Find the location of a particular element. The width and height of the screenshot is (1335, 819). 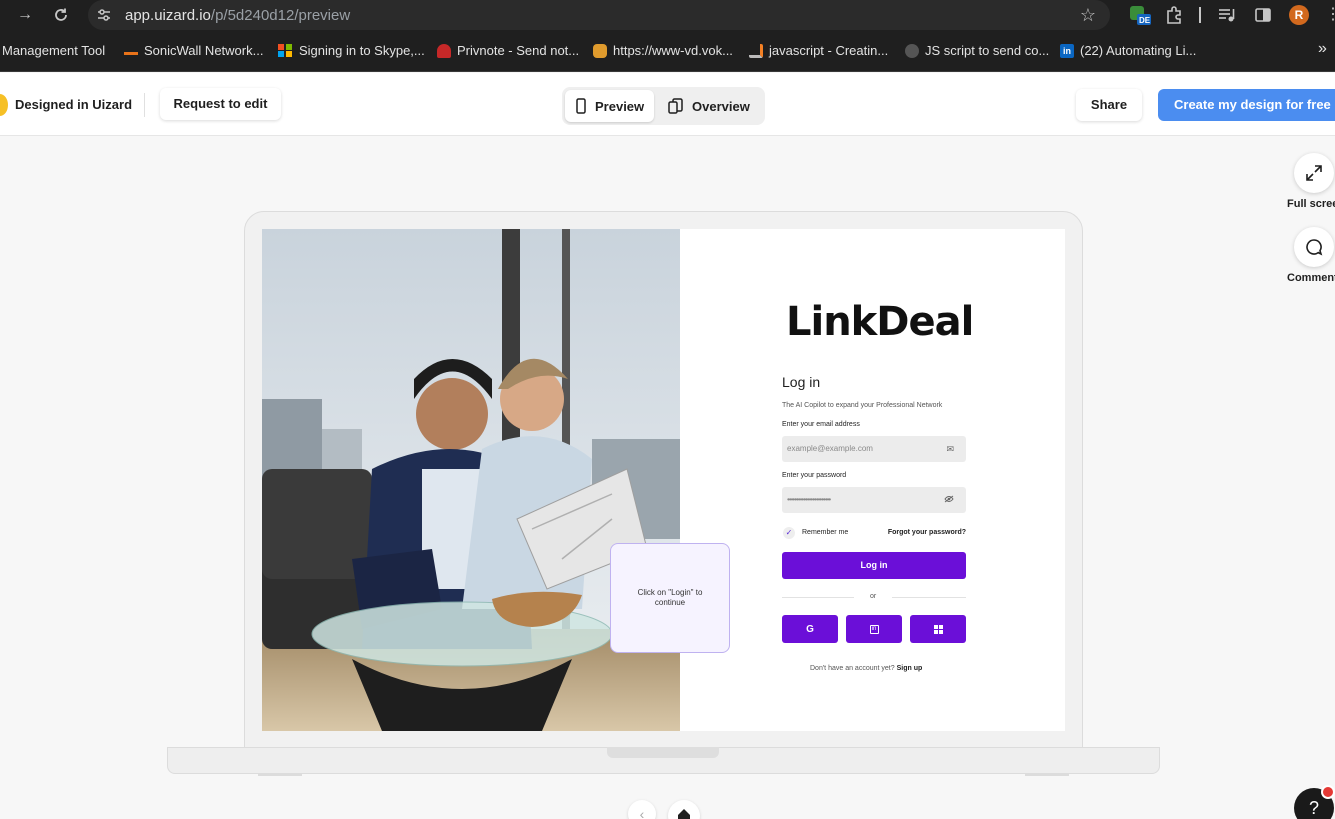

site-settings-icon is located at coordinates (104, 15).